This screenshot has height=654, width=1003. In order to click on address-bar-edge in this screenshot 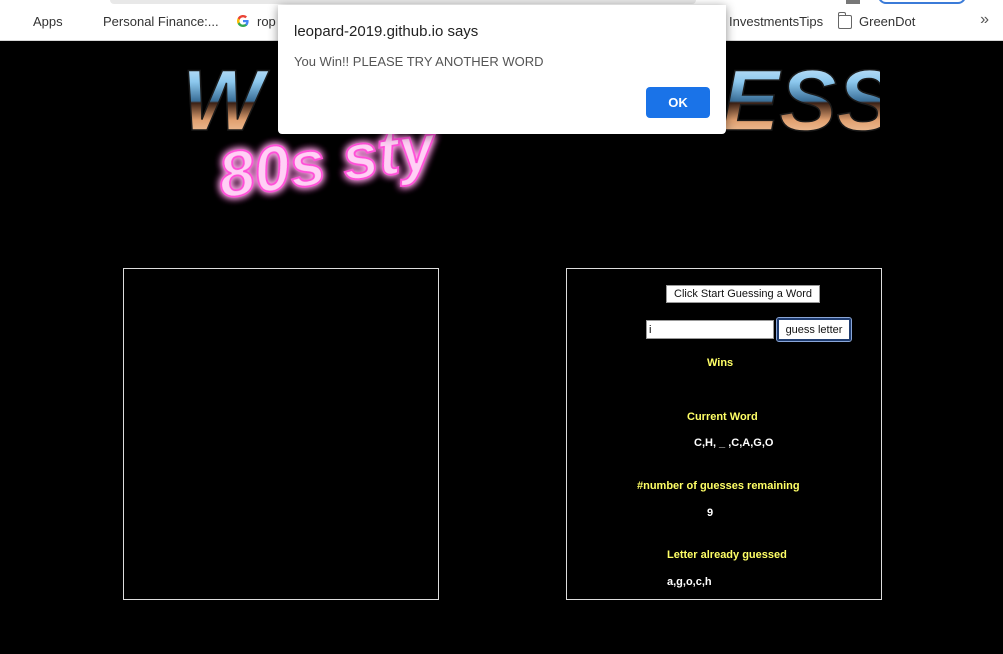, I will do `click(403, 2)`.